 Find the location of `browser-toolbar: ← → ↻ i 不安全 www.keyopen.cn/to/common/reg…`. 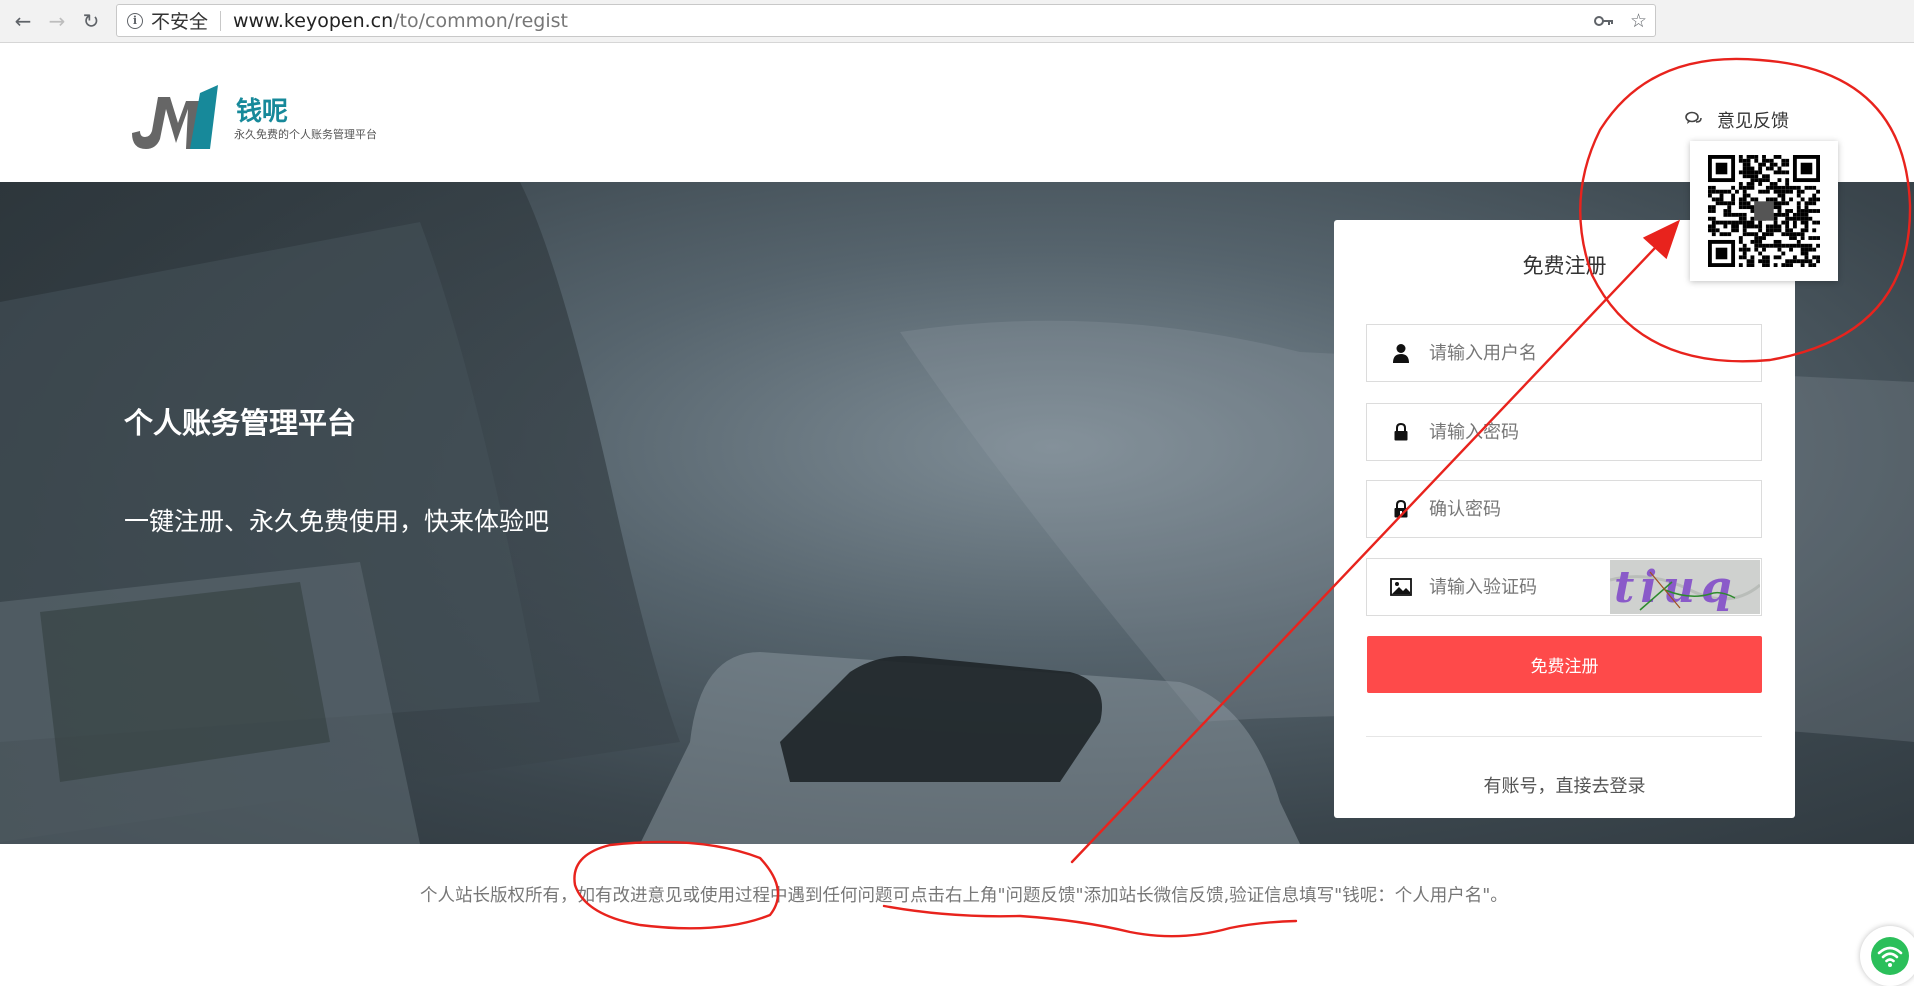

browser-toolbar: ← → ↻ i 不安全 www.keyopen.cn/to/common/reg… is located at coordinates (957, 21).